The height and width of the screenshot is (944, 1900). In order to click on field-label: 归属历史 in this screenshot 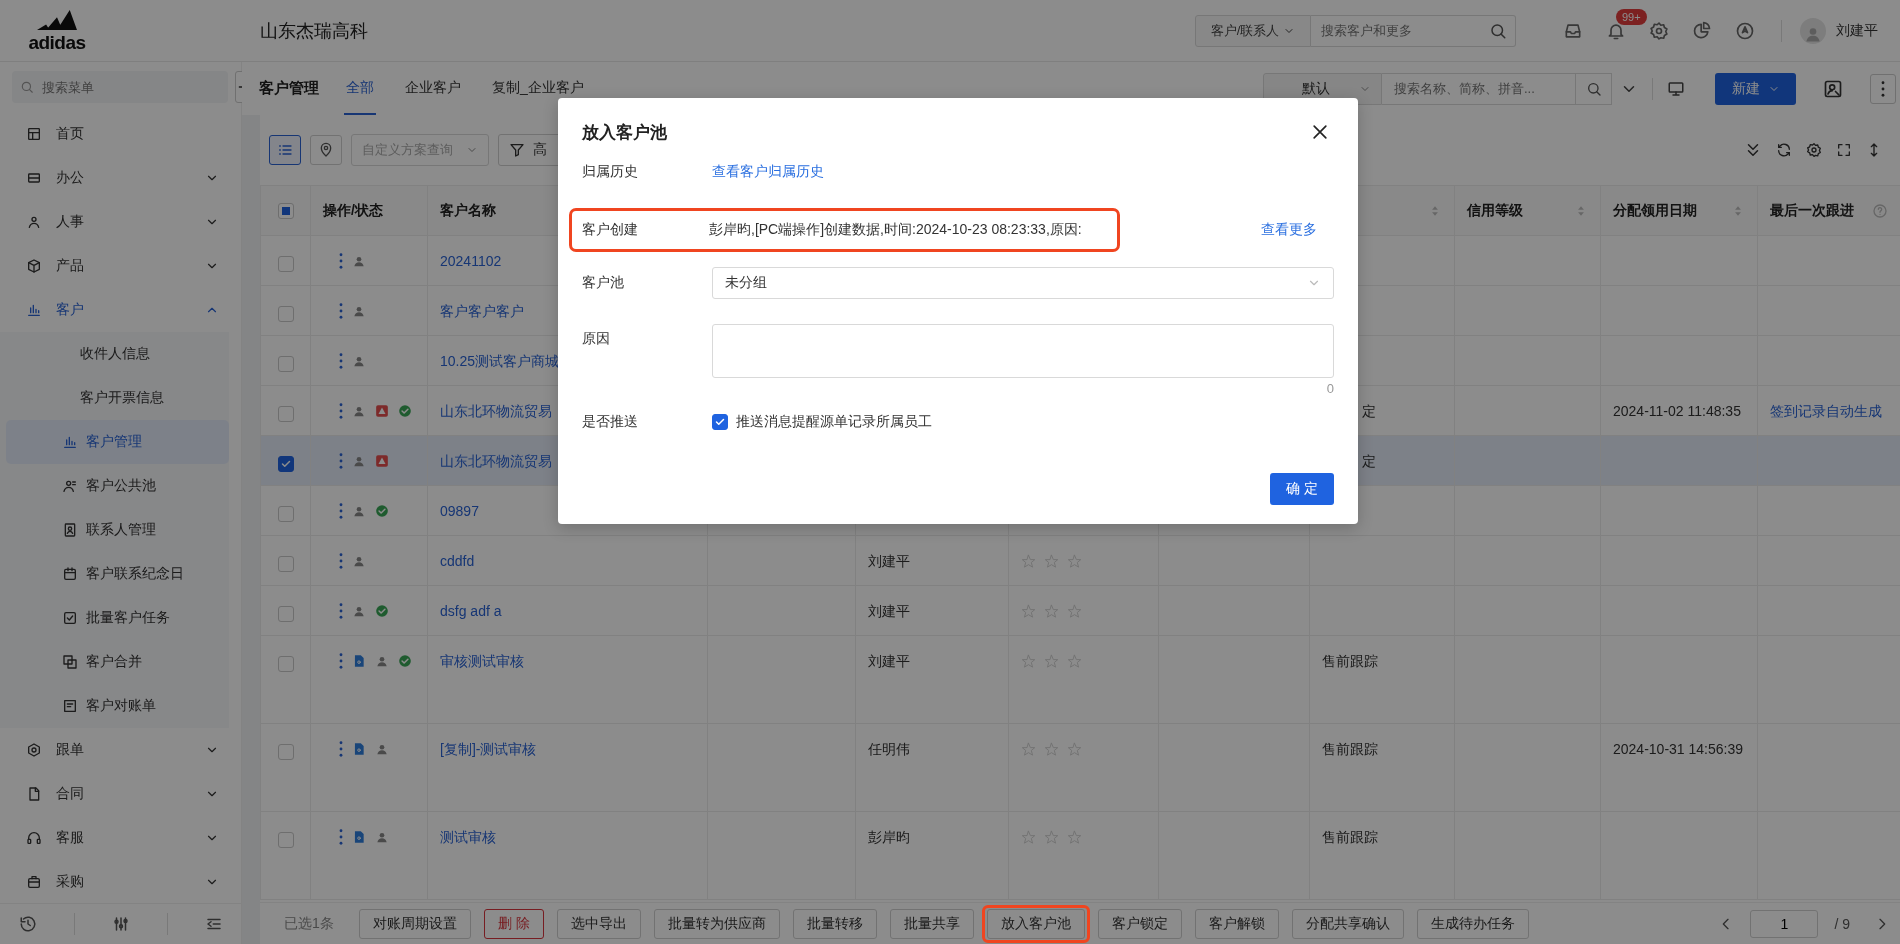, I will do `click(610, 172)`.